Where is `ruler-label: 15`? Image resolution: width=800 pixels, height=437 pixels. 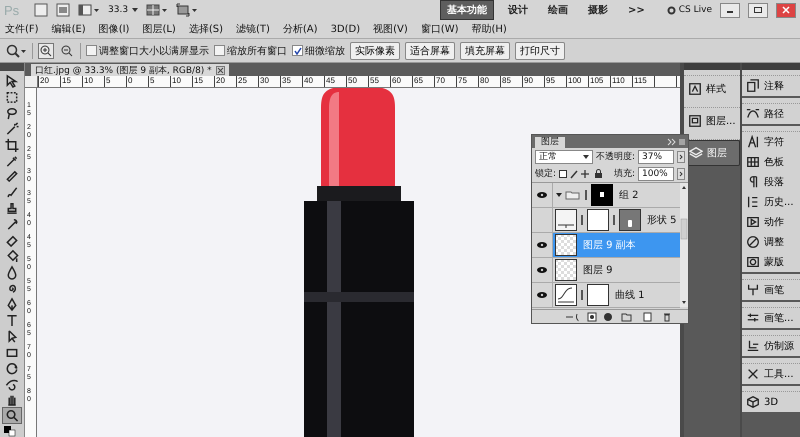
ruler-label: 15 is located at coordinates (66, 81).